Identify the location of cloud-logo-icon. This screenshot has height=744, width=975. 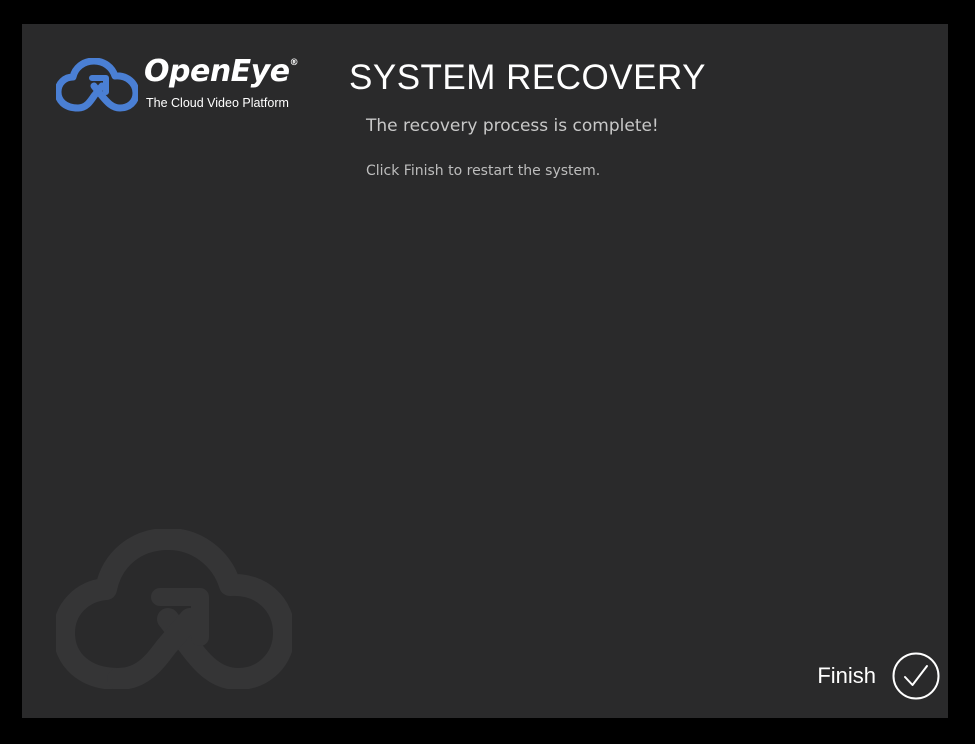
(97, 85).